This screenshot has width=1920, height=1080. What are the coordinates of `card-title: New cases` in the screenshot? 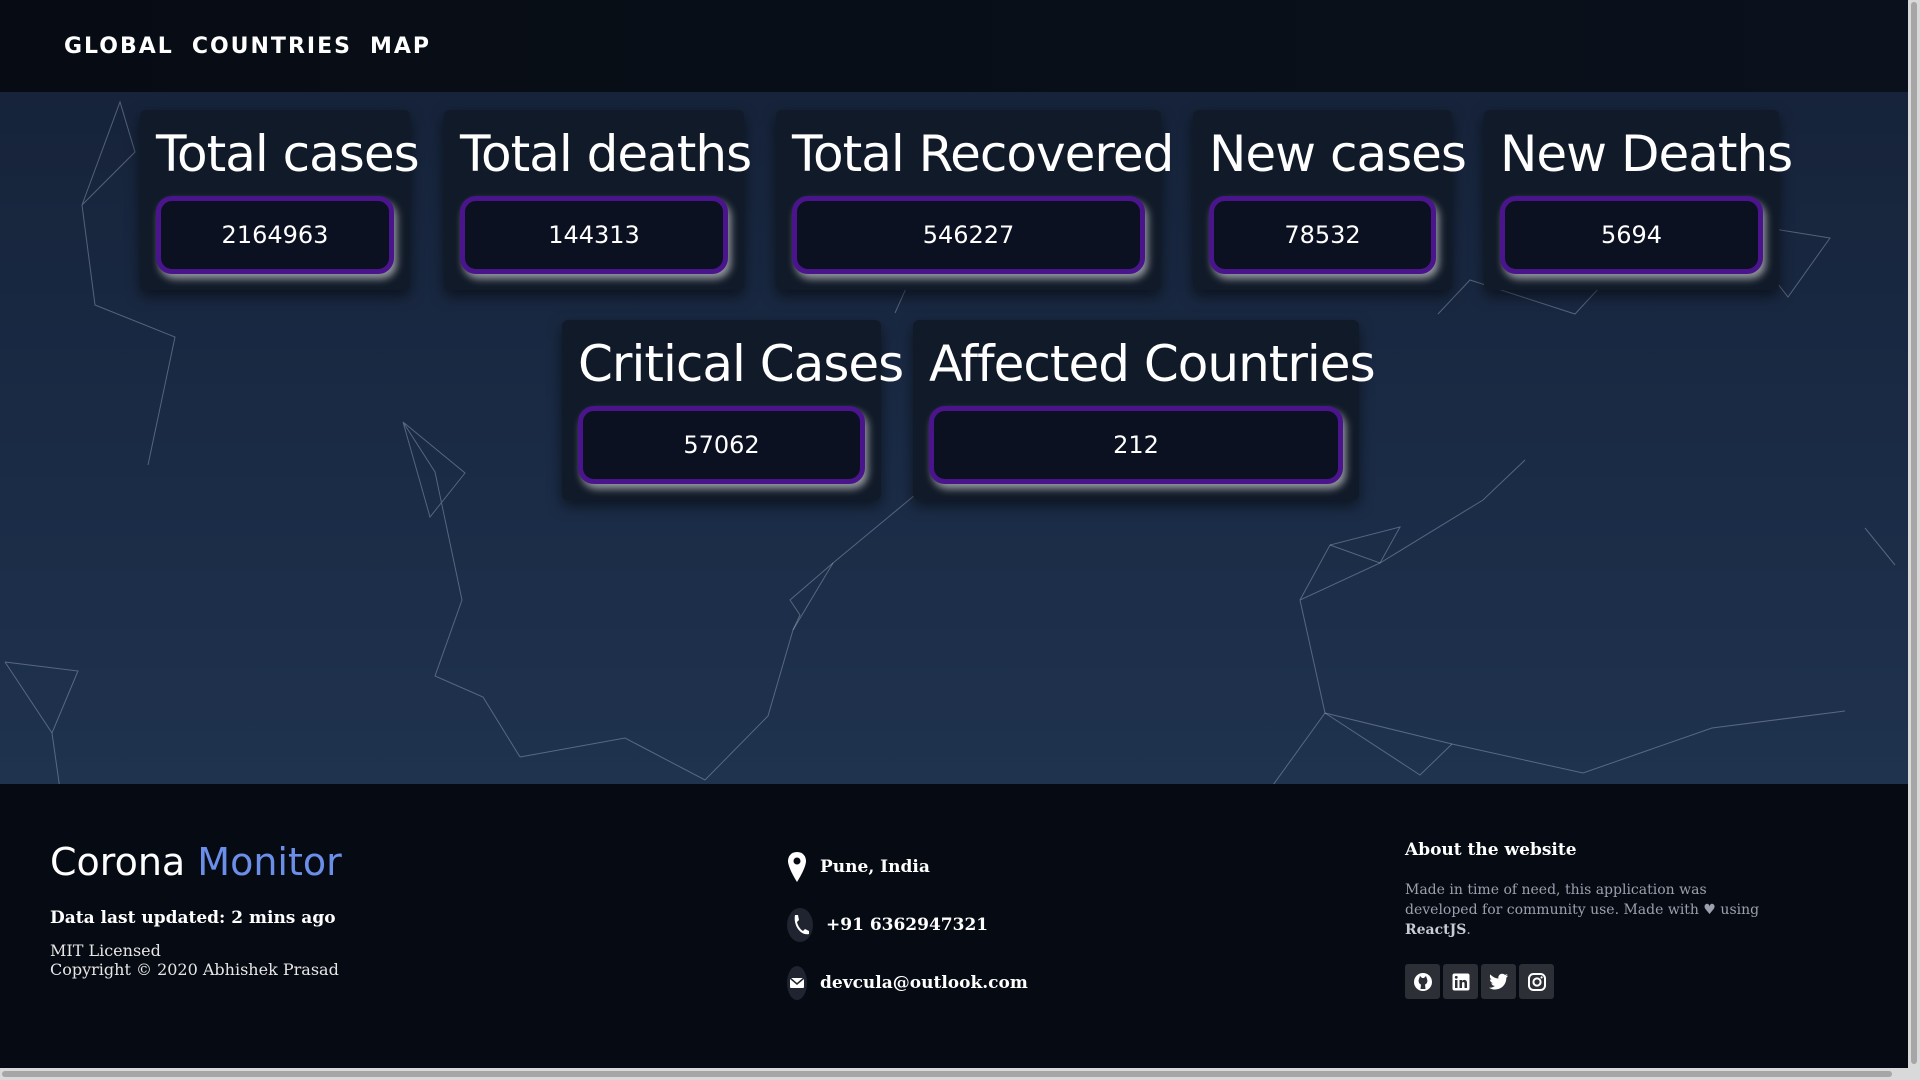 It's located at (1338, 154).